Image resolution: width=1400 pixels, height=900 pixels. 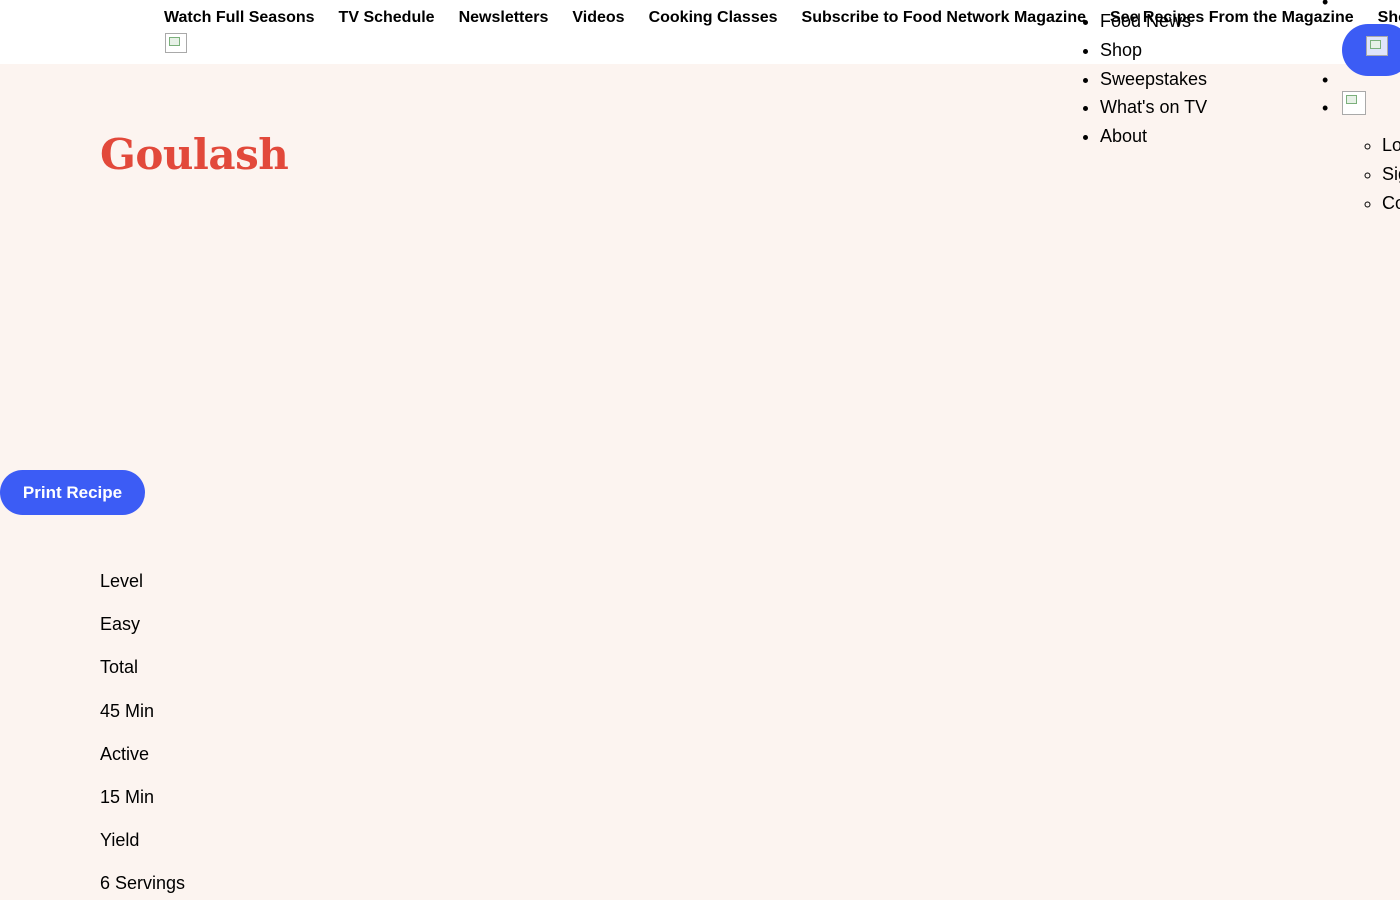 I want to click on menu-link-sweepstakes: Sweepstakes, so click(x=1153, y=79).